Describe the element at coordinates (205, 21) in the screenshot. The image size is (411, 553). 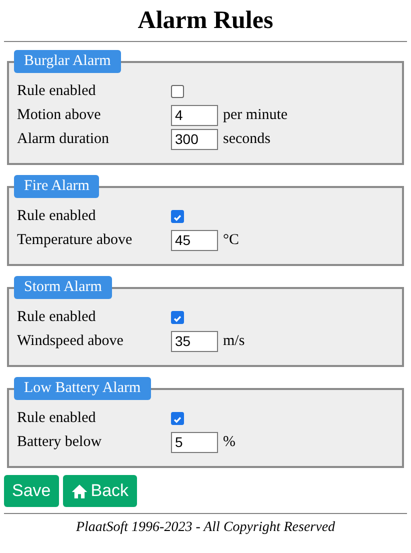
I see `page-title: Alarm Rules` at that location.